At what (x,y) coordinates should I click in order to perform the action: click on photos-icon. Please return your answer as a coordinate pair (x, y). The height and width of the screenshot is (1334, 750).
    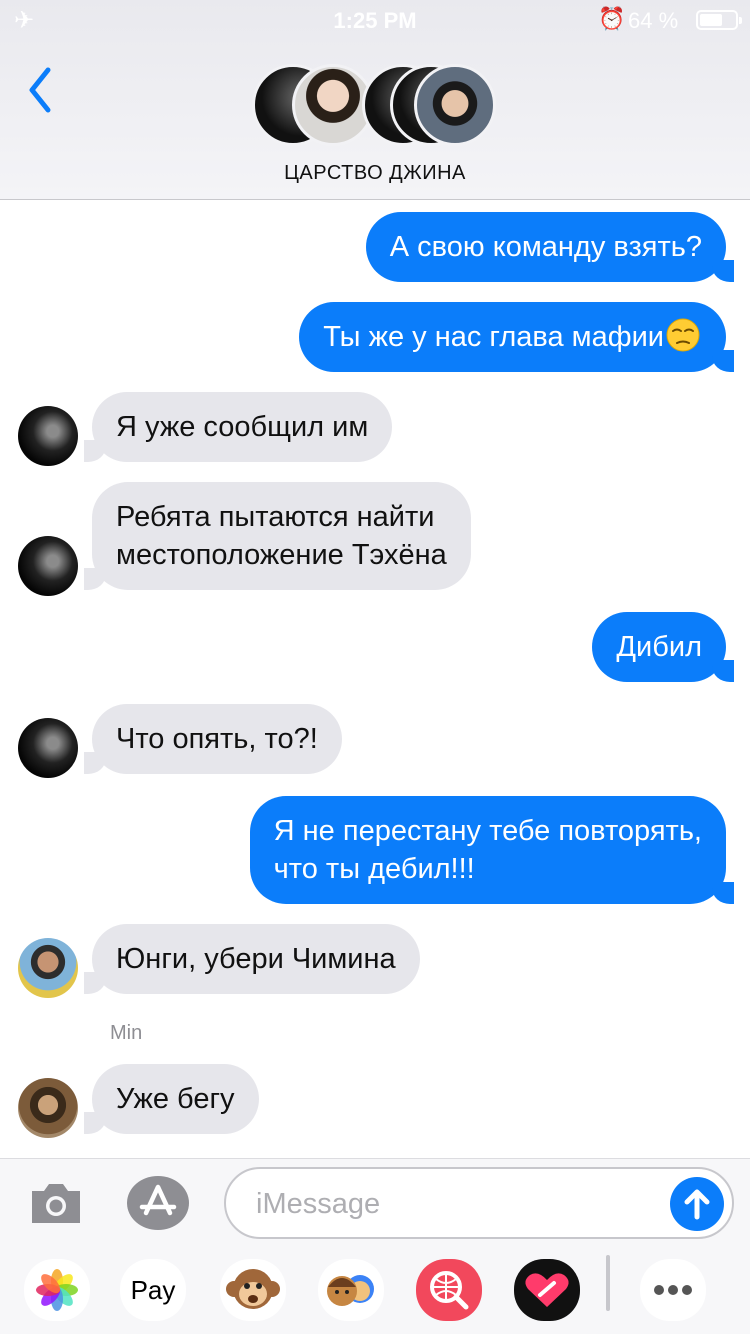
    Looking at the image, I should click on (57, 1290).